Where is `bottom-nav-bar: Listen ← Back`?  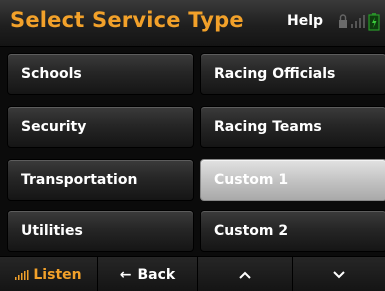
bottom-nav-bar: Listen ← Back is located at coordinates (192, 273).